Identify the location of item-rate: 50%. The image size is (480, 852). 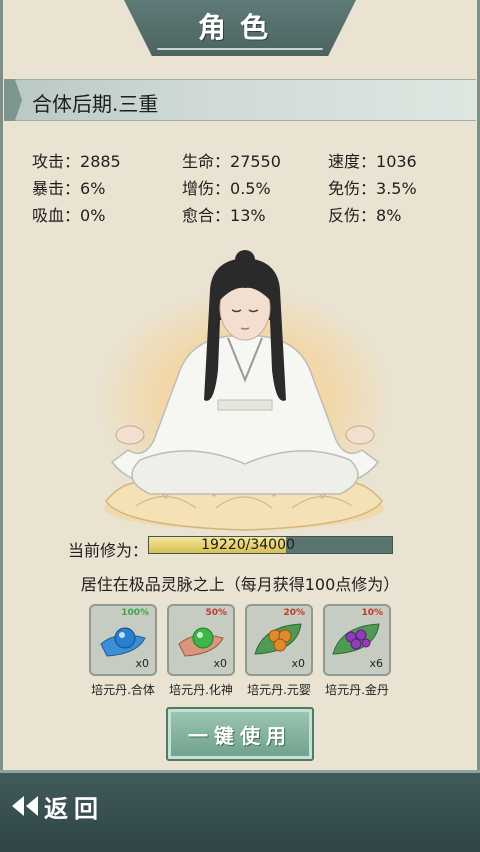
(216, 613).